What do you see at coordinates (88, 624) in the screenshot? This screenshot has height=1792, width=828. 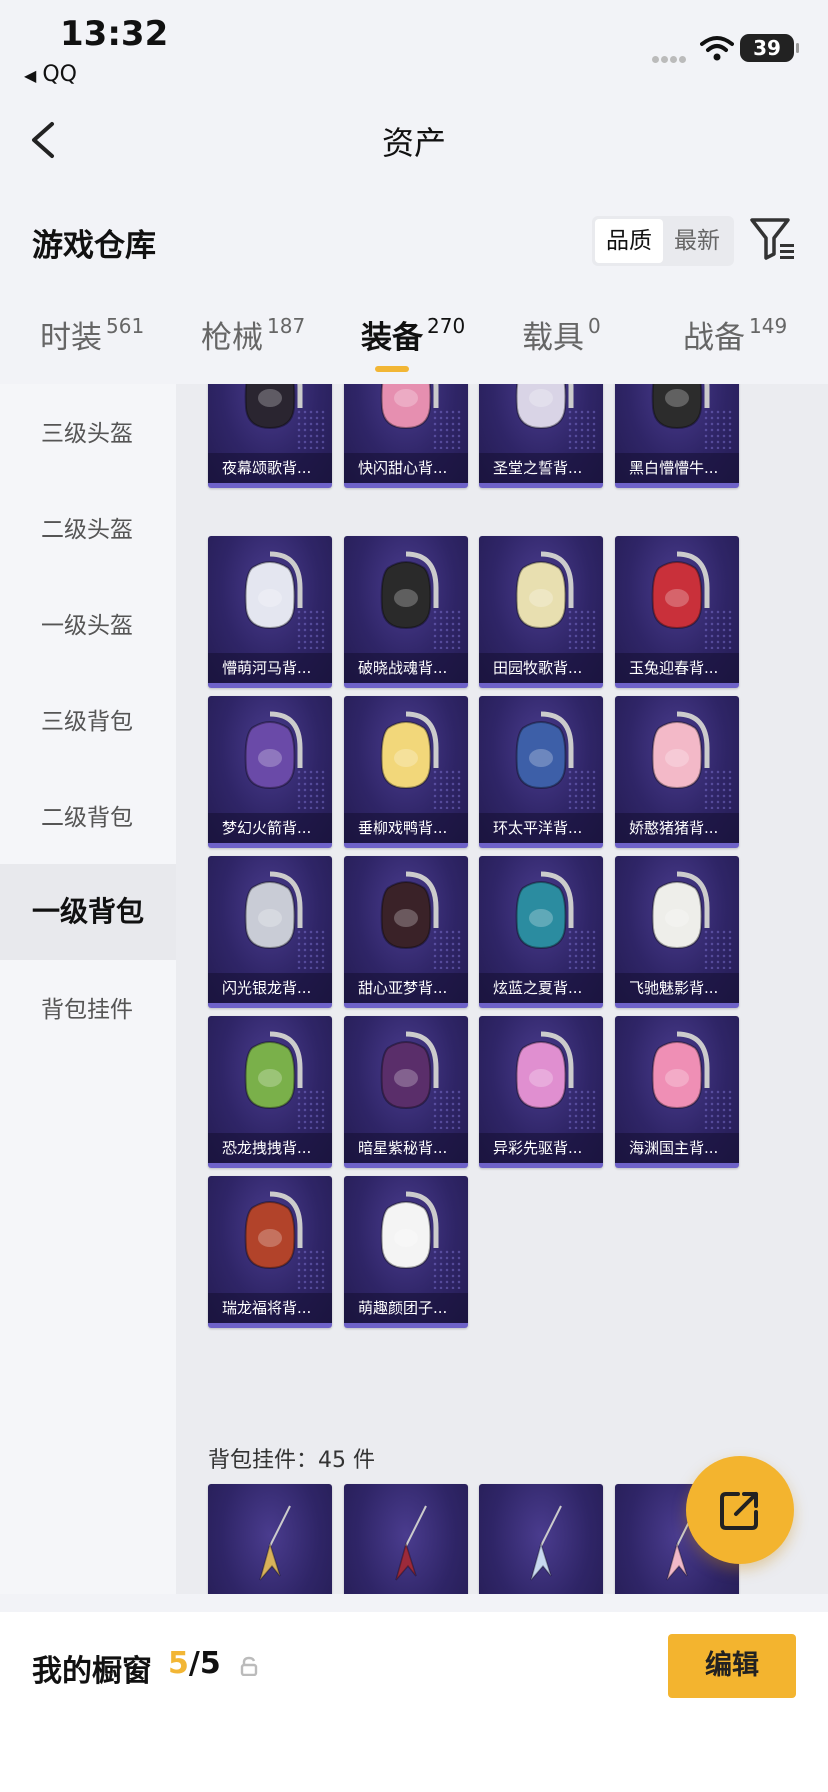 I see `category-level1-helmet: 一级头盔` at bounding box center [88, 624].